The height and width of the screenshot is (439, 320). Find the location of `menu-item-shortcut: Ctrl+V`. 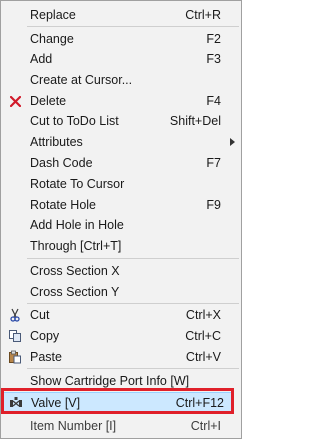

menu-item-shortcut: Ctrl+V is located at coordinates (203, 357).